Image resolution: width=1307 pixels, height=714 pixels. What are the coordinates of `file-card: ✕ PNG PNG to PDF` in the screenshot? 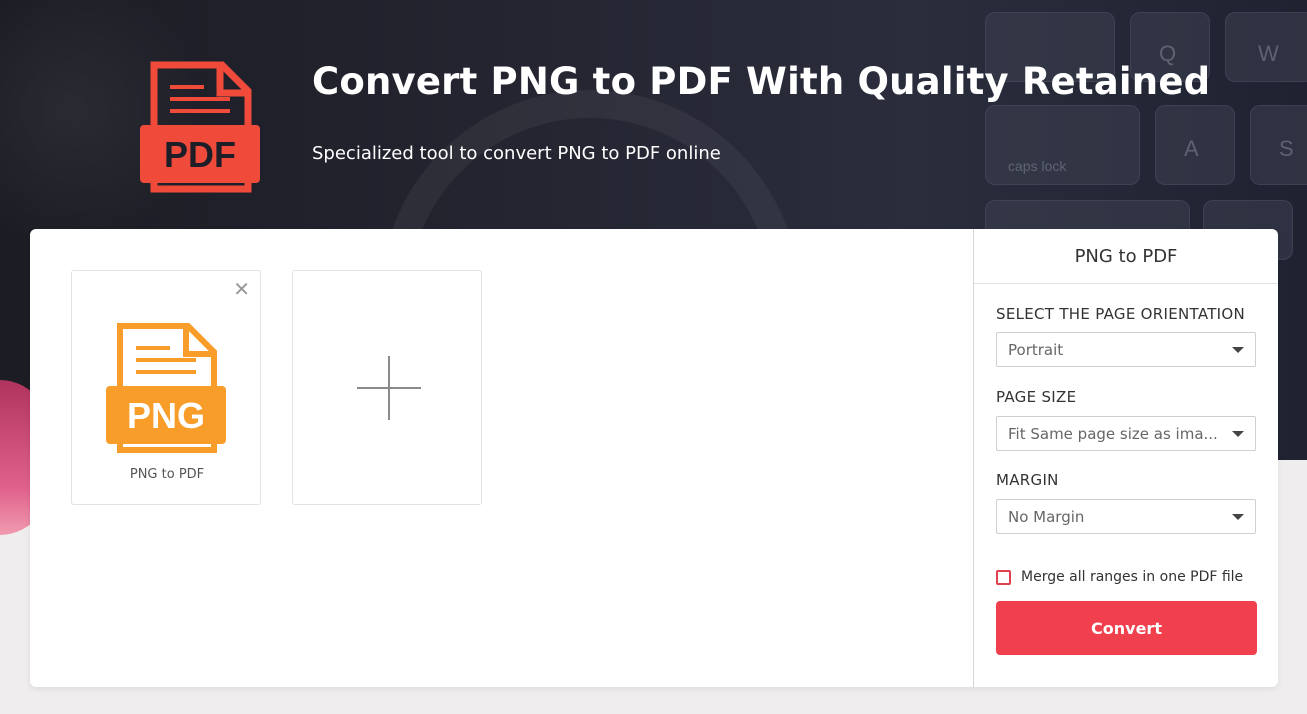 It's located at (166, 387).